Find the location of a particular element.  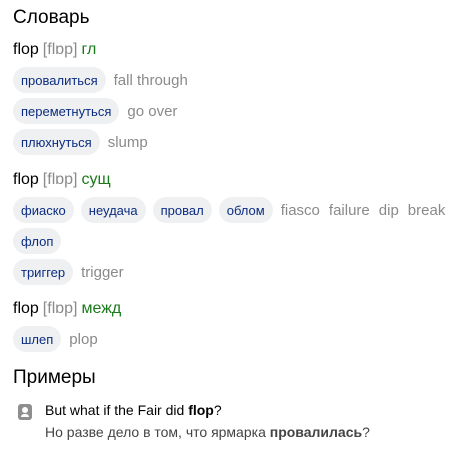

translation-row: шлеп plop is located at coordinates (236, 339).